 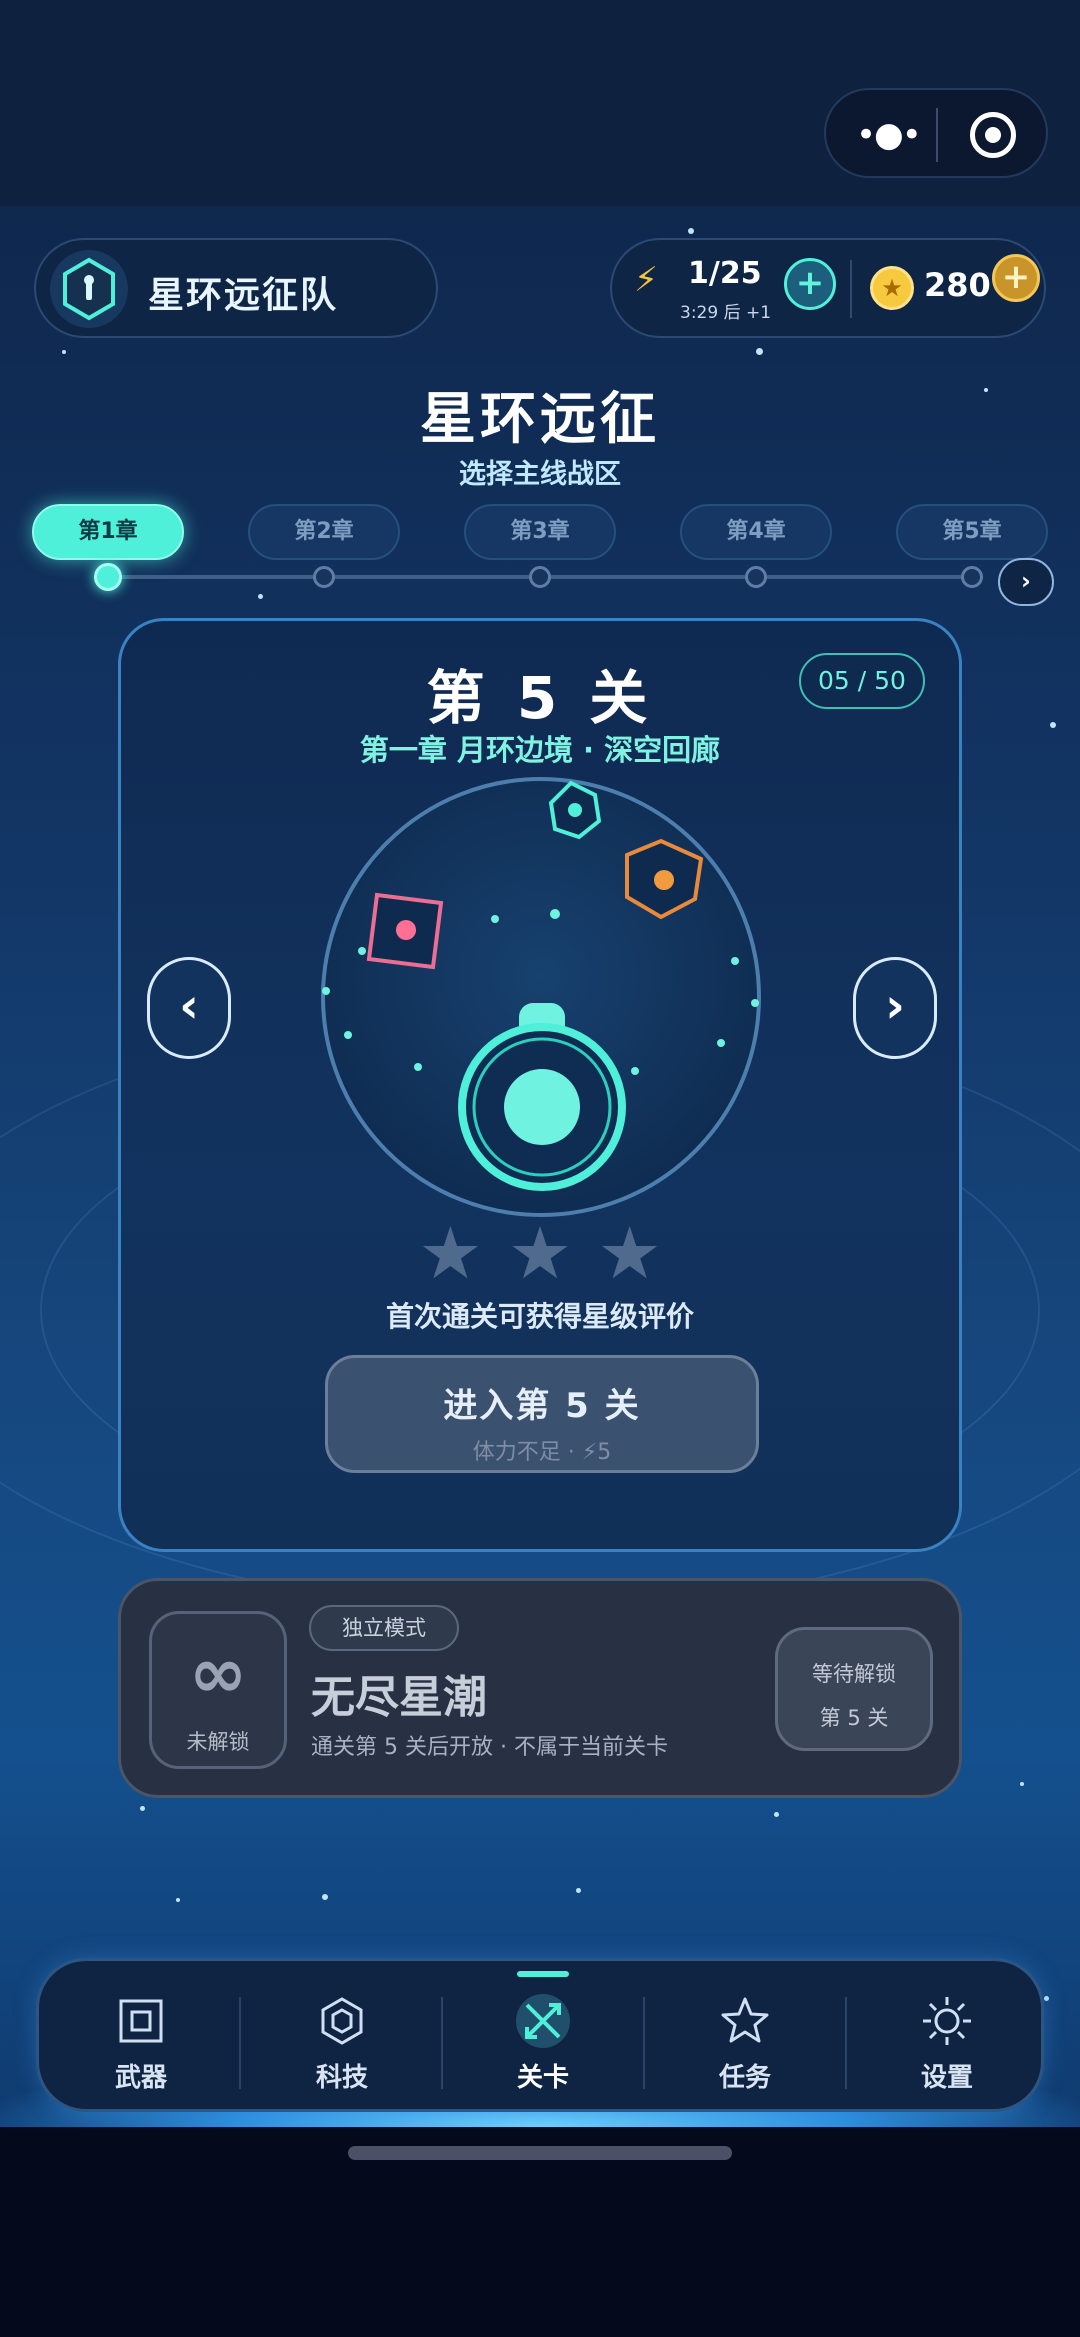 I want to click on endless-lock-box: ∞ 未解锁, so click(x=218, y=1690).